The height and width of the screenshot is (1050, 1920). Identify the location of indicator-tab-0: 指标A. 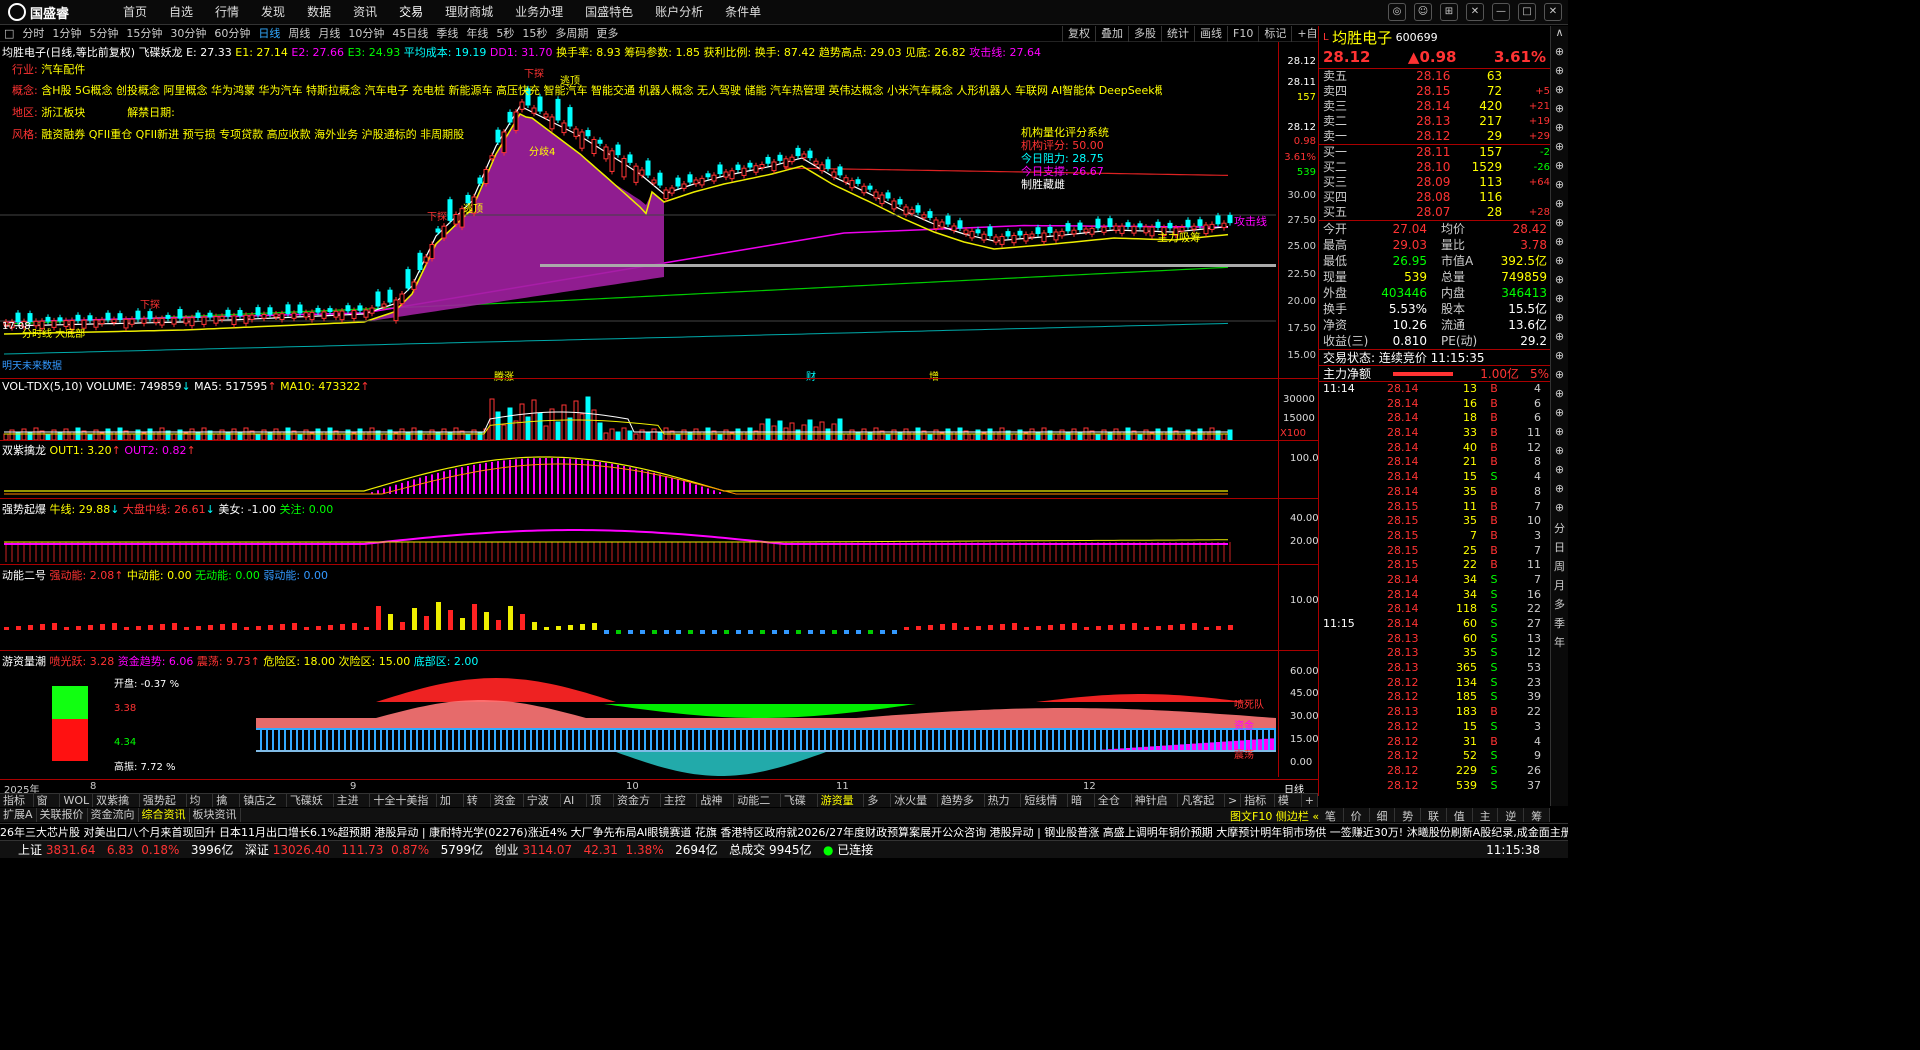
(17, 807).